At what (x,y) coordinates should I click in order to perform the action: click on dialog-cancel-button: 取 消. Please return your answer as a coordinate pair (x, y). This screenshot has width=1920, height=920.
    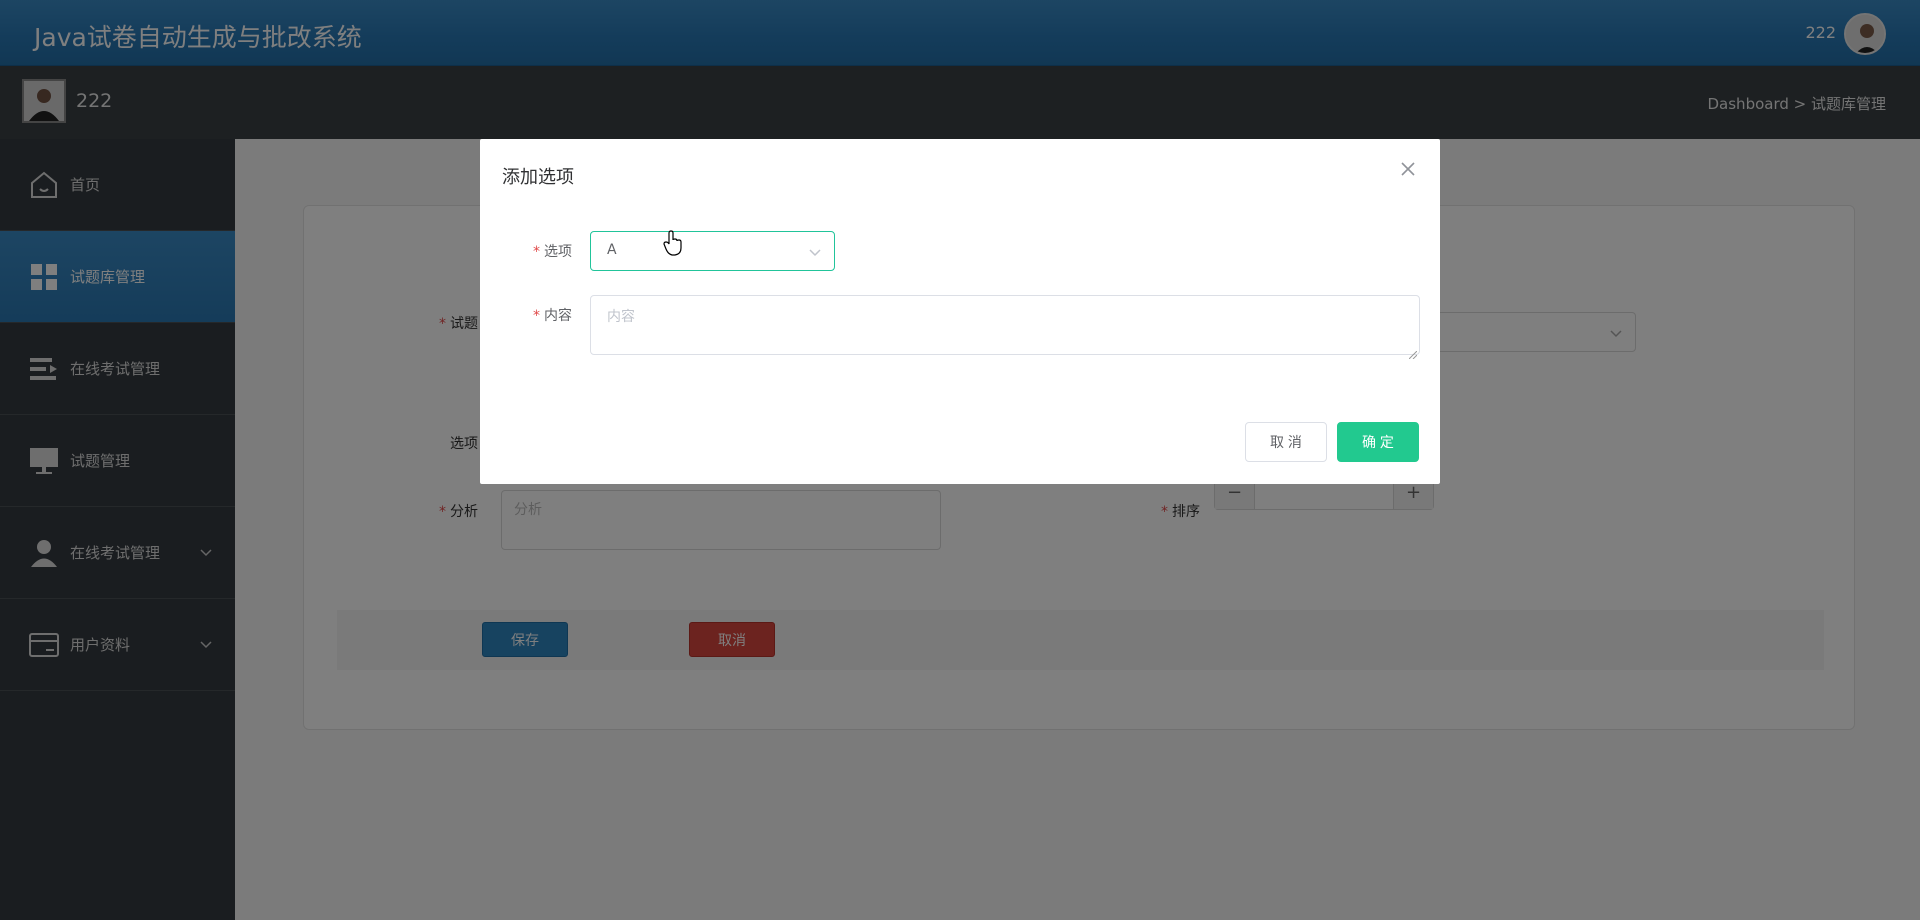
    Looking at the image, I should click on (1286, 442).